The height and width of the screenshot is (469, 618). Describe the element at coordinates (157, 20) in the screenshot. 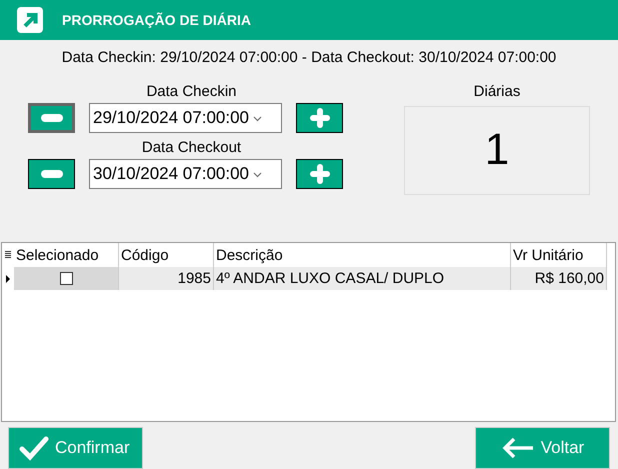

I see `window-title: PRORROGAÇÃO DE DIÁRIA` at that location.